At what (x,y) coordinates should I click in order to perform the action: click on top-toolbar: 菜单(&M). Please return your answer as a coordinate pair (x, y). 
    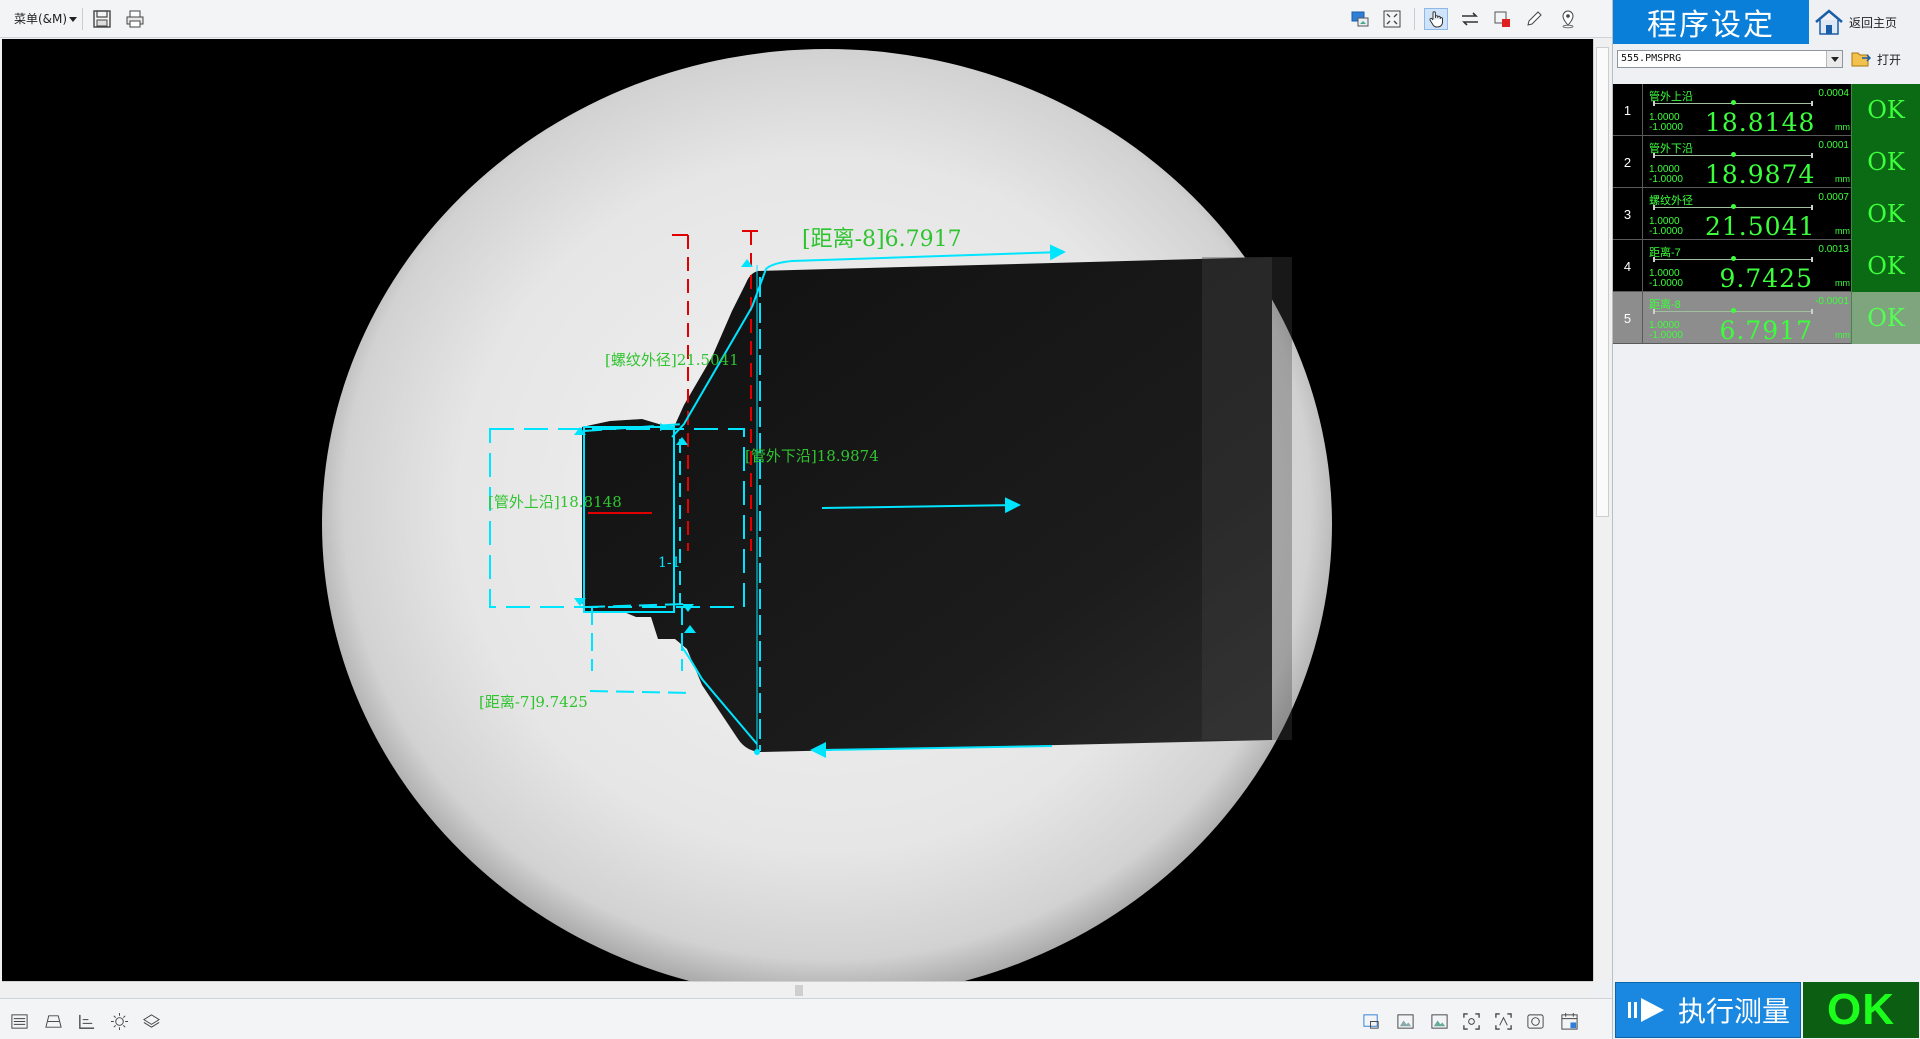
    Looking at the image, I should click on (806, 19).